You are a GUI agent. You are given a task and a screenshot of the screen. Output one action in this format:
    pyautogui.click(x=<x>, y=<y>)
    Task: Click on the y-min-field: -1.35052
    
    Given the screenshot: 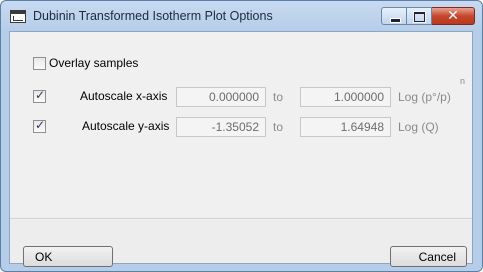 What is the action you would take?
    pyautogui.click(x=221, y=127)
    